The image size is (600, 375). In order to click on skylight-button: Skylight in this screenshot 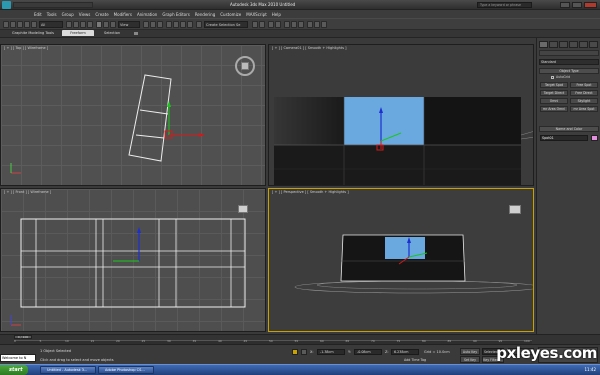, I will do `click(584, 101)`.